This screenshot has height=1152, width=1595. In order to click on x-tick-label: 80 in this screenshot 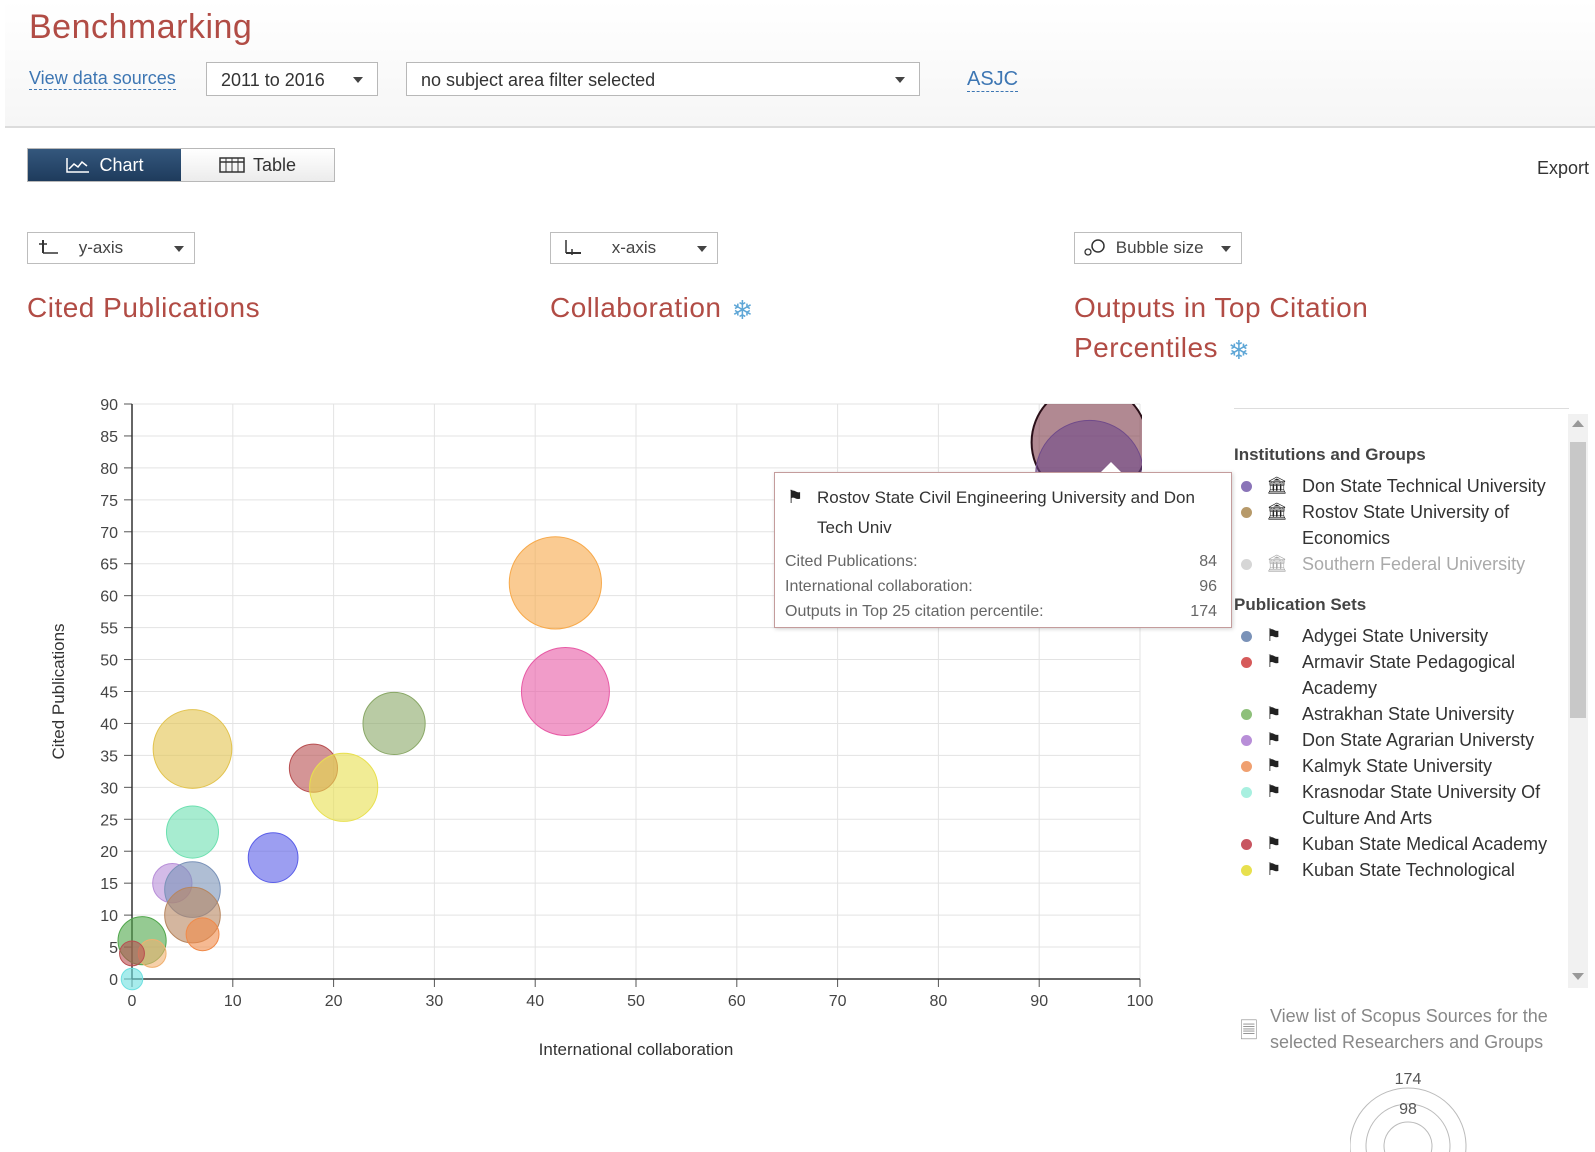, I will do `click(939, 1001)`.